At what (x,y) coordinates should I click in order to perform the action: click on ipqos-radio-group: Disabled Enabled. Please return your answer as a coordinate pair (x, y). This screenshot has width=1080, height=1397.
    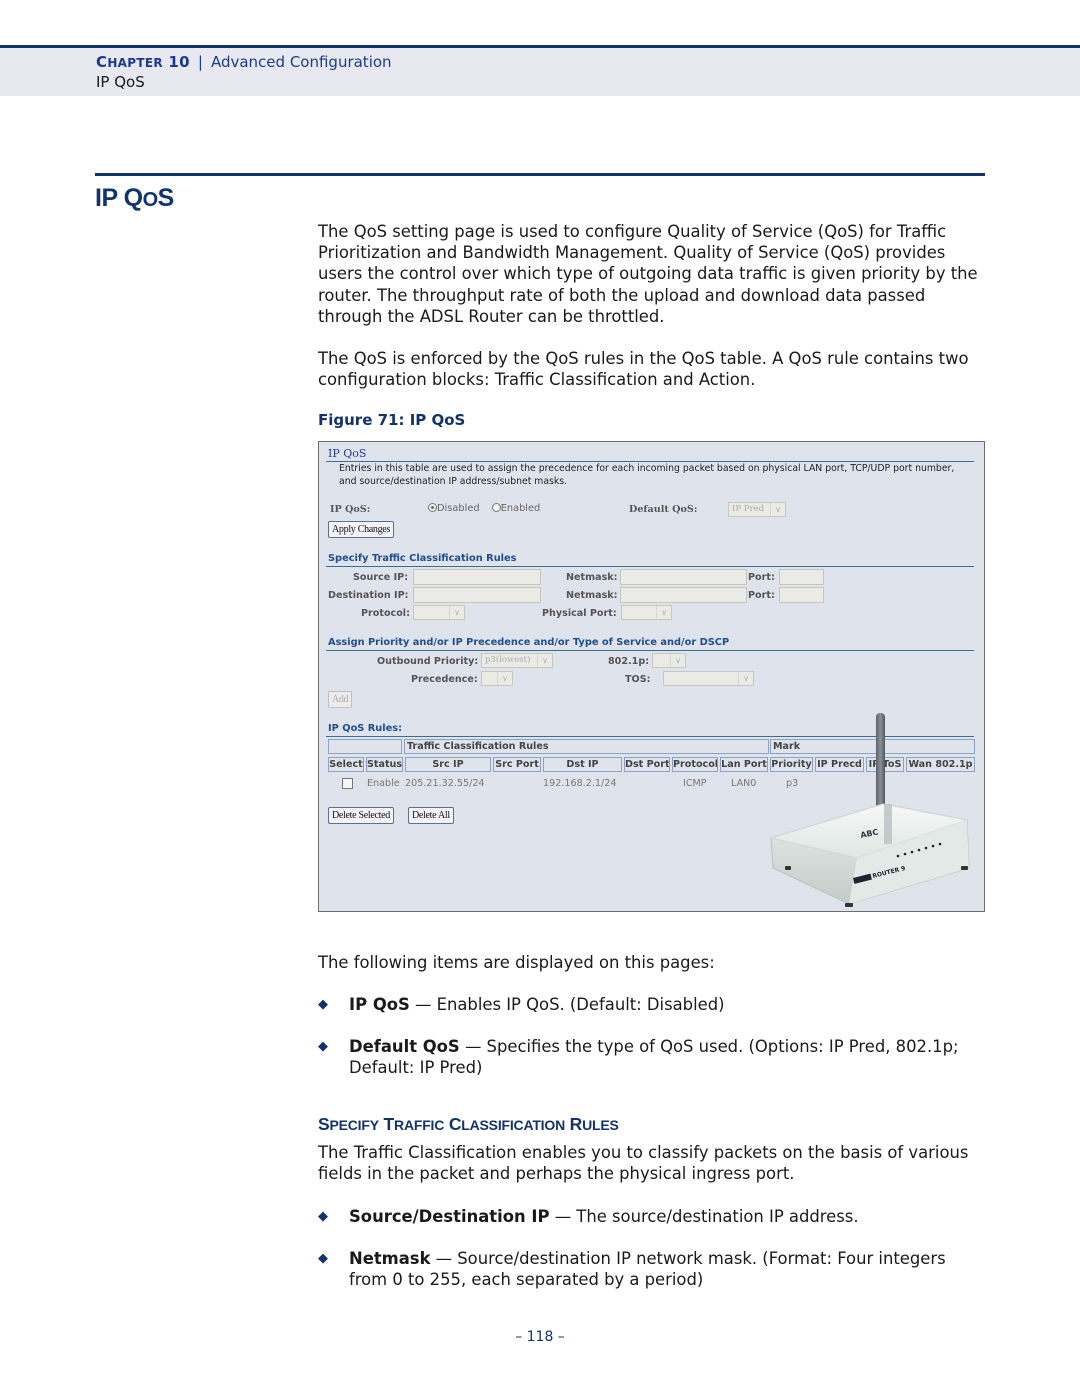
    Looking at the image, I should click on (488, 508).